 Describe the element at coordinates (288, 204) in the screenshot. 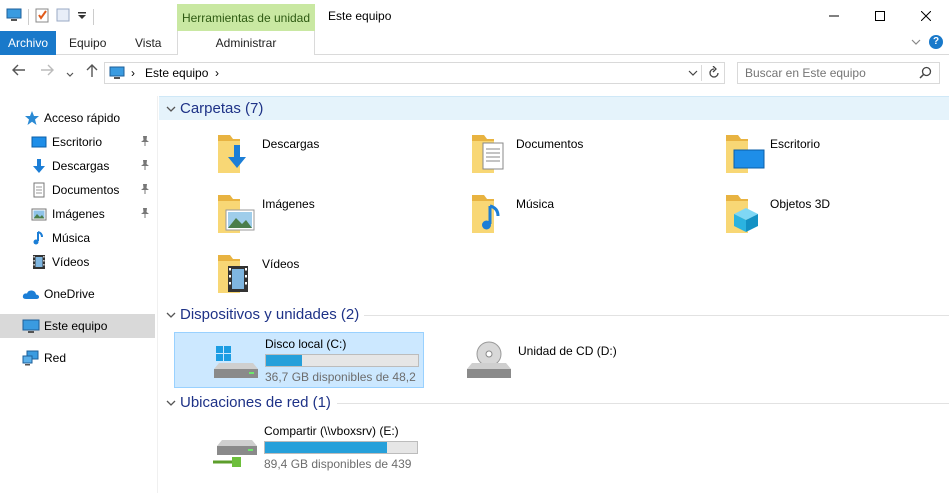

I see `folder-label: Imágenes` at that location.